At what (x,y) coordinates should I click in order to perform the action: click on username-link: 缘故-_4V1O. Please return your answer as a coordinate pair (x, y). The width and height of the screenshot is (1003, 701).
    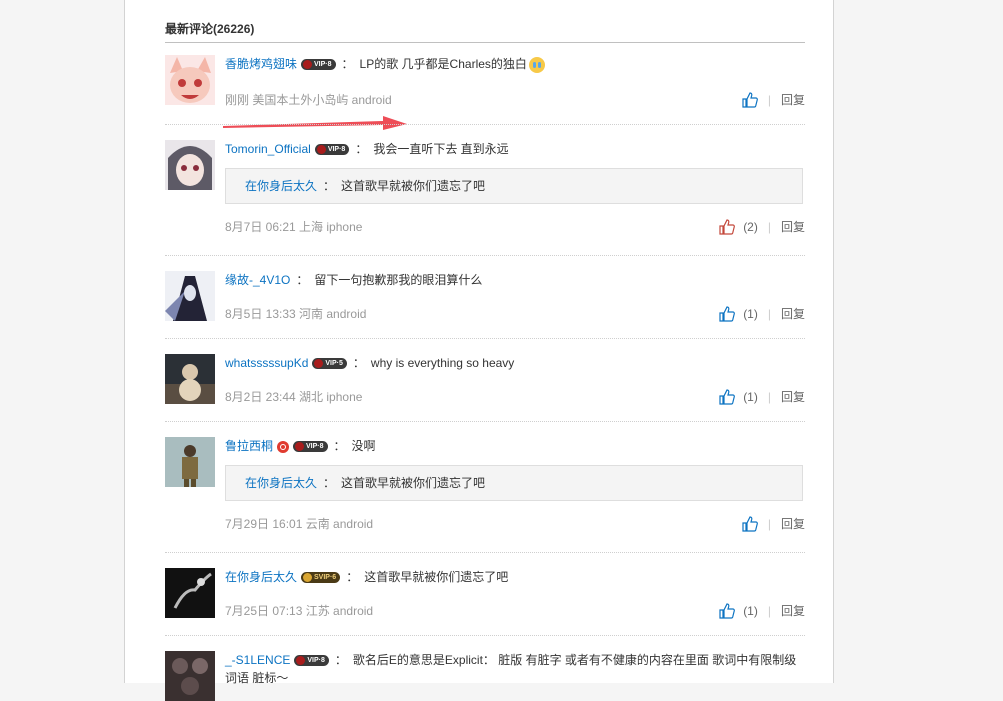
    Looking at the image, I should click on (257, 280).